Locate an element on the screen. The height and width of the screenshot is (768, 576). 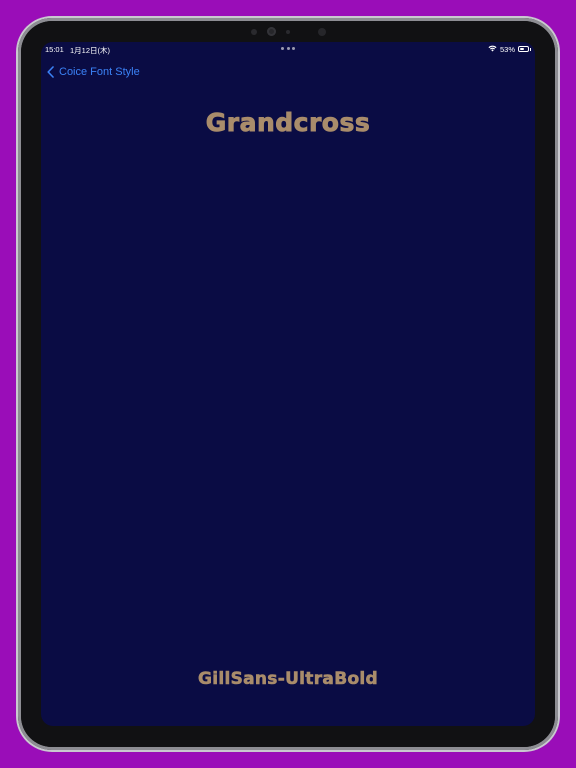
battery-icon is located at coordinates (523, 49).